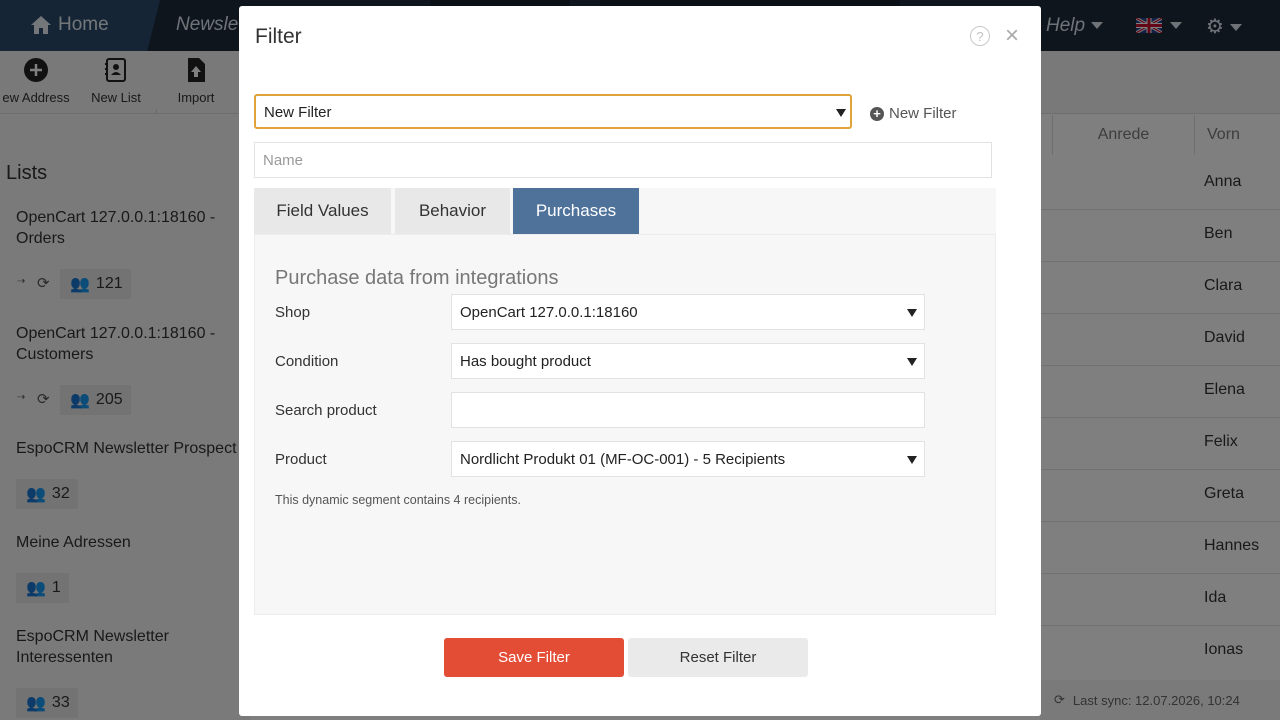  Describe the element at coordinates (923, 113) in the screenshot. I see `new-filter-label: New Filter` at that location.